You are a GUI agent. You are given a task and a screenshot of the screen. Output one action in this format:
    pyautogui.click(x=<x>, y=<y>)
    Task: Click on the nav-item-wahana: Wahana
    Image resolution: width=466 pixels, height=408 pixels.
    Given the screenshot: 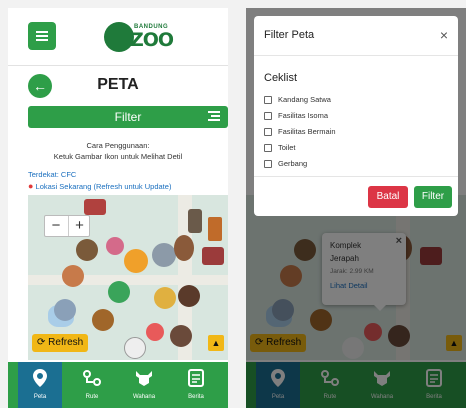 What is the action you would take?
    pyautogui.click(x=144, y=385)
    